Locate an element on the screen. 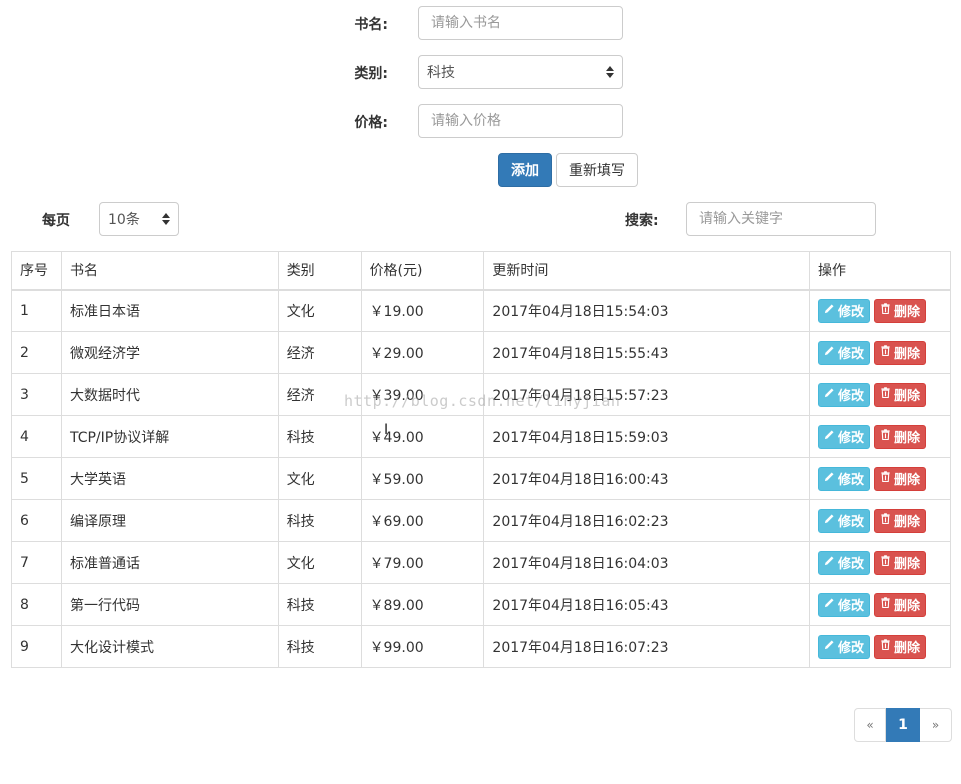 The width and height of the screenshot is (961, 784). book-name-input is located at coordinates (520, 23).